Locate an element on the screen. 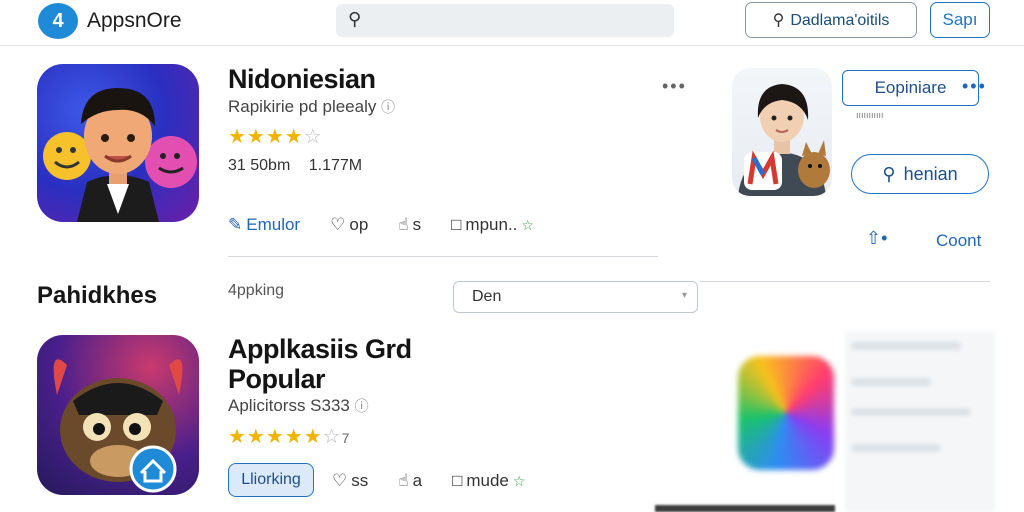 The height and width of the screenshot is (512, 1024). header-save-button: Sapı is located at coordinates (960, 20).